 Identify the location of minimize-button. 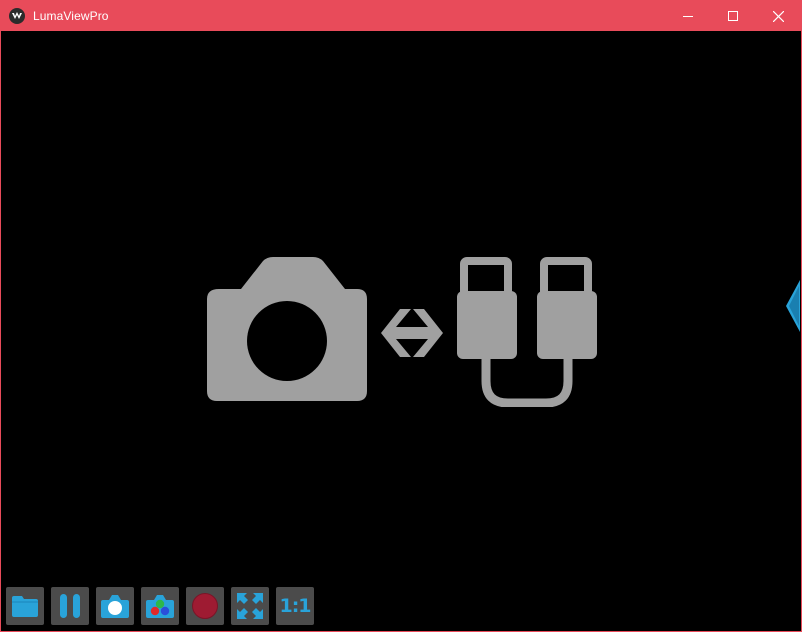
(688, 16).